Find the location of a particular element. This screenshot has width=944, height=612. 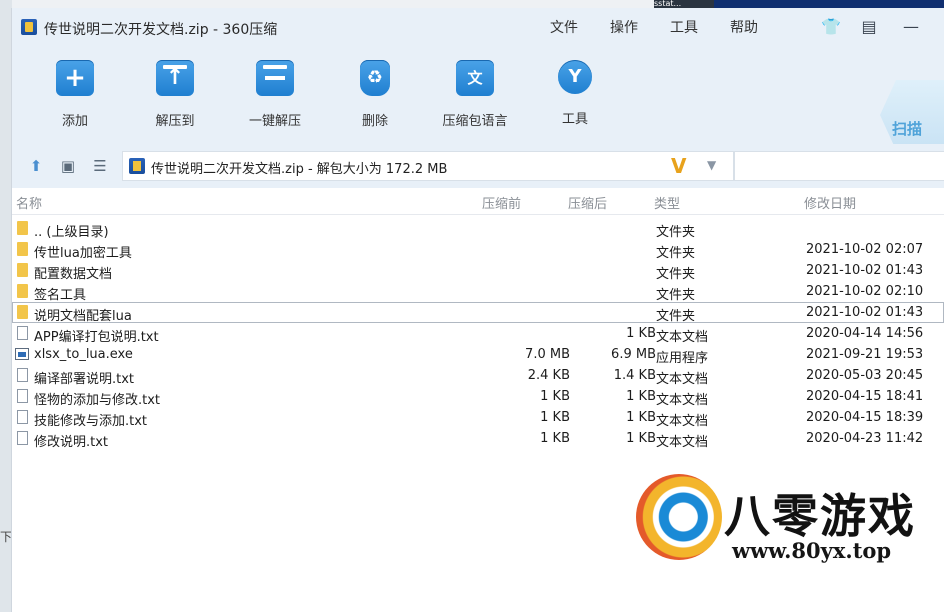

extract-icon is located at coordinates (175, 78).